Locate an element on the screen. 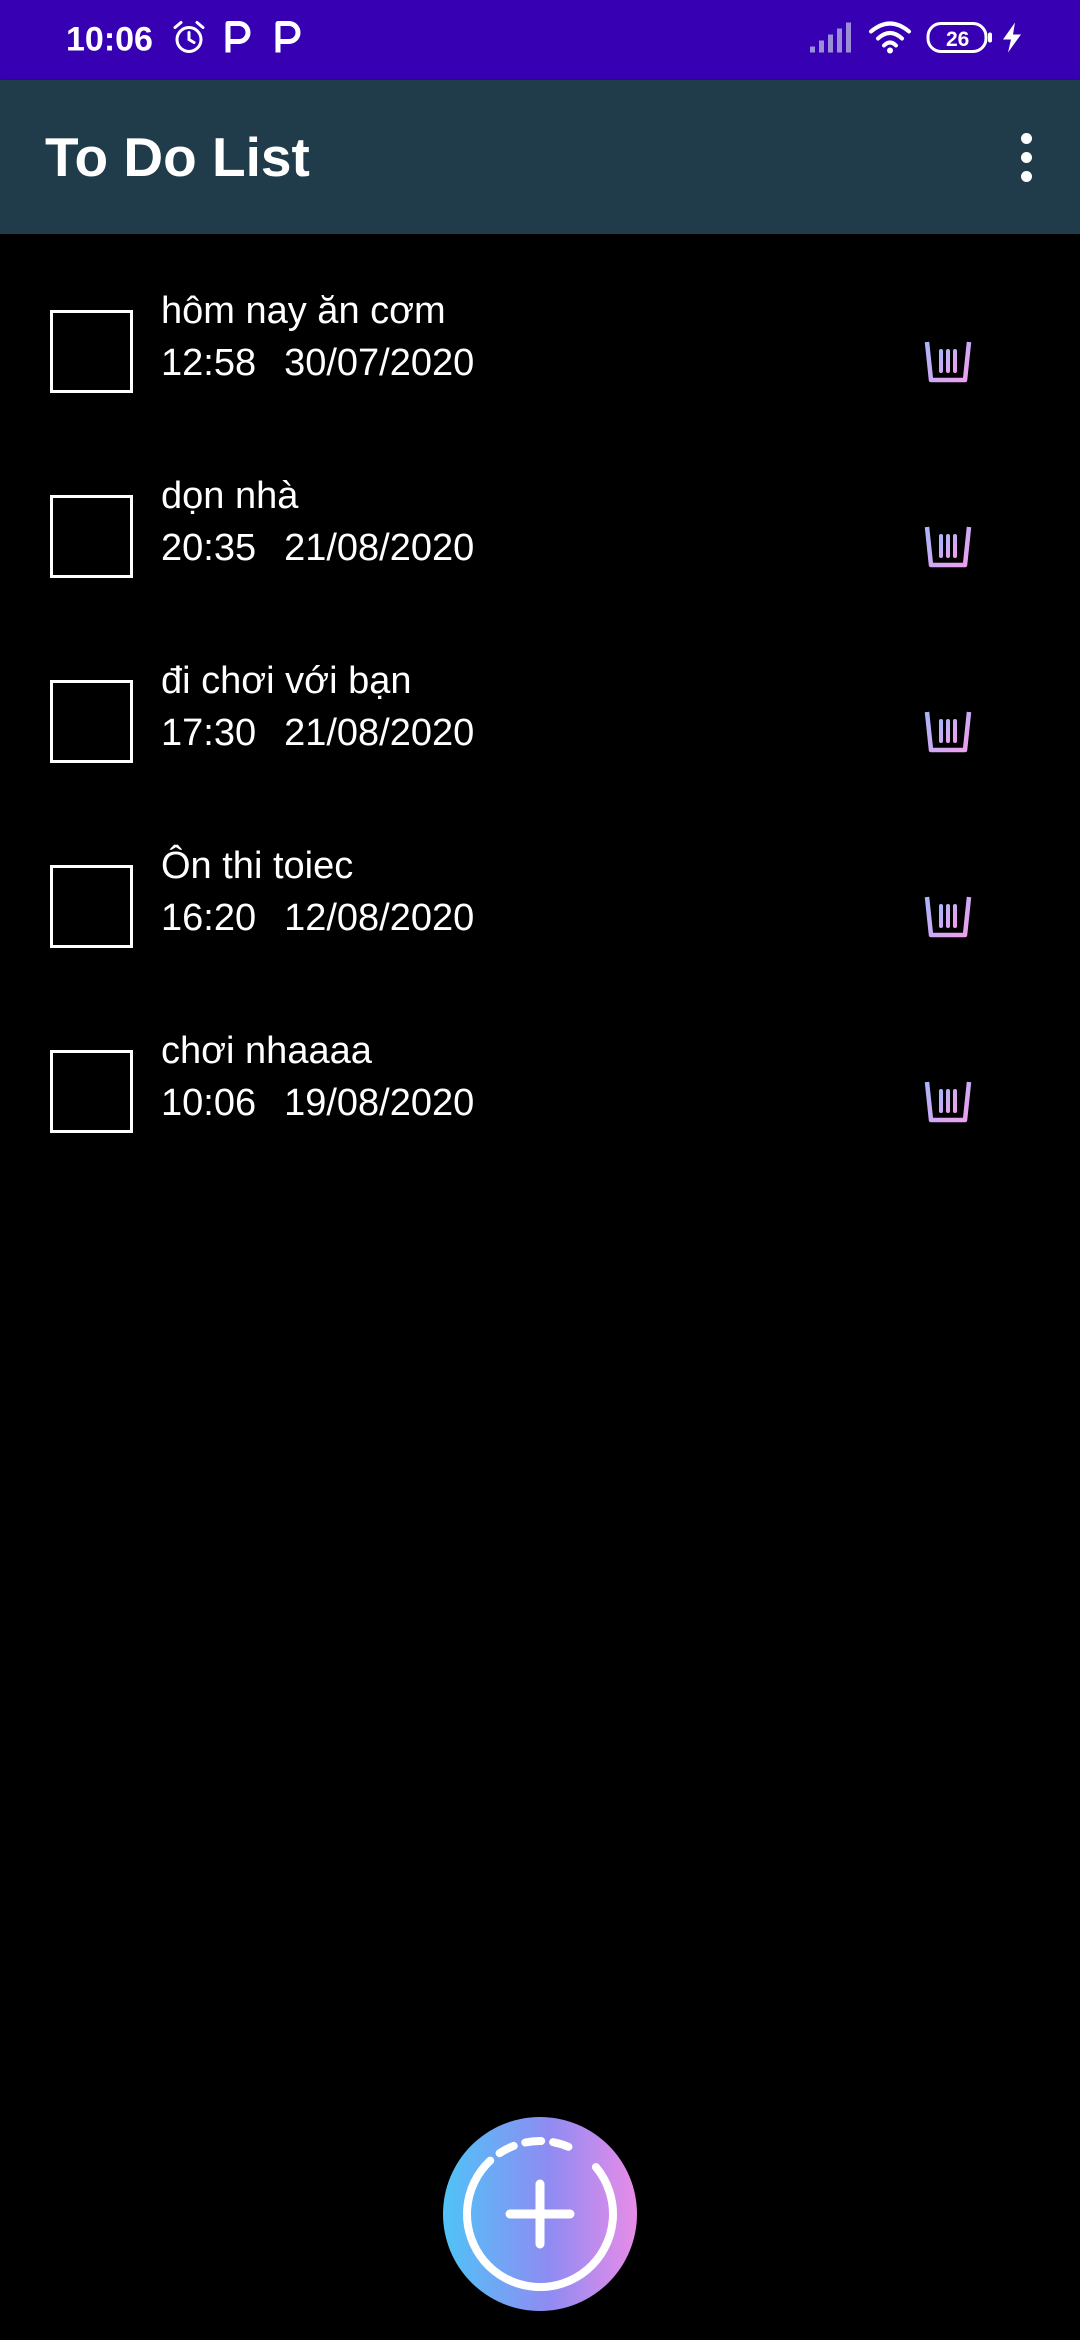  task-datetime: 12:58 30/07/2020 is located at coordinates (317, 363).